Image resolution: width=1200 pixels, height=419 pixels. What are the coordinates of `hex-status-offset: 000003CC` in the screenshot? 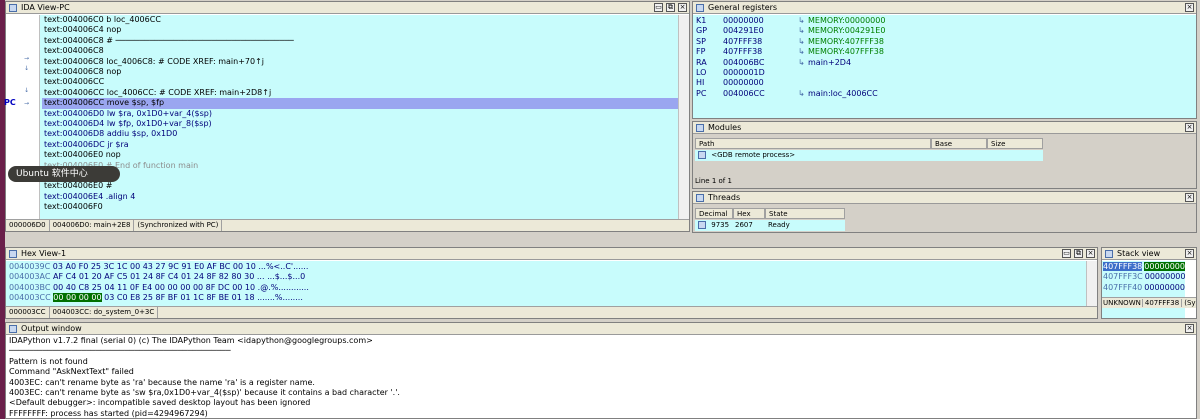 It's located at (28, 312).